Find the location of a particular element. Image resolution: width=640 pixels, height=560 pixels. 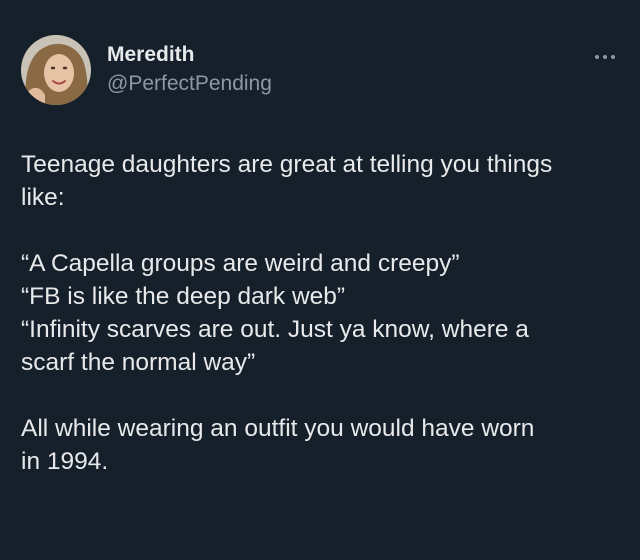

more-options-icon is located at coordinates (605, 57).